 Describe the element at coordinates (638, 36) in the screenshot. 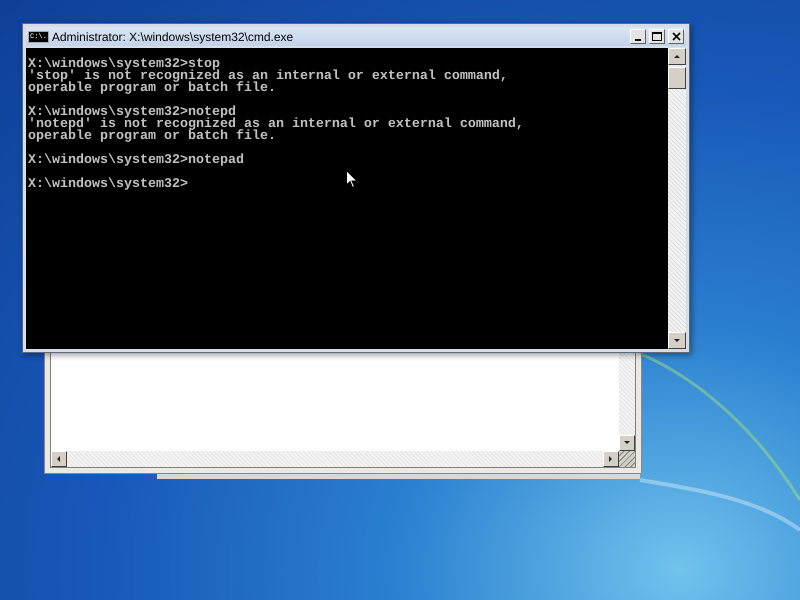

I see `minimize-button` at that location.